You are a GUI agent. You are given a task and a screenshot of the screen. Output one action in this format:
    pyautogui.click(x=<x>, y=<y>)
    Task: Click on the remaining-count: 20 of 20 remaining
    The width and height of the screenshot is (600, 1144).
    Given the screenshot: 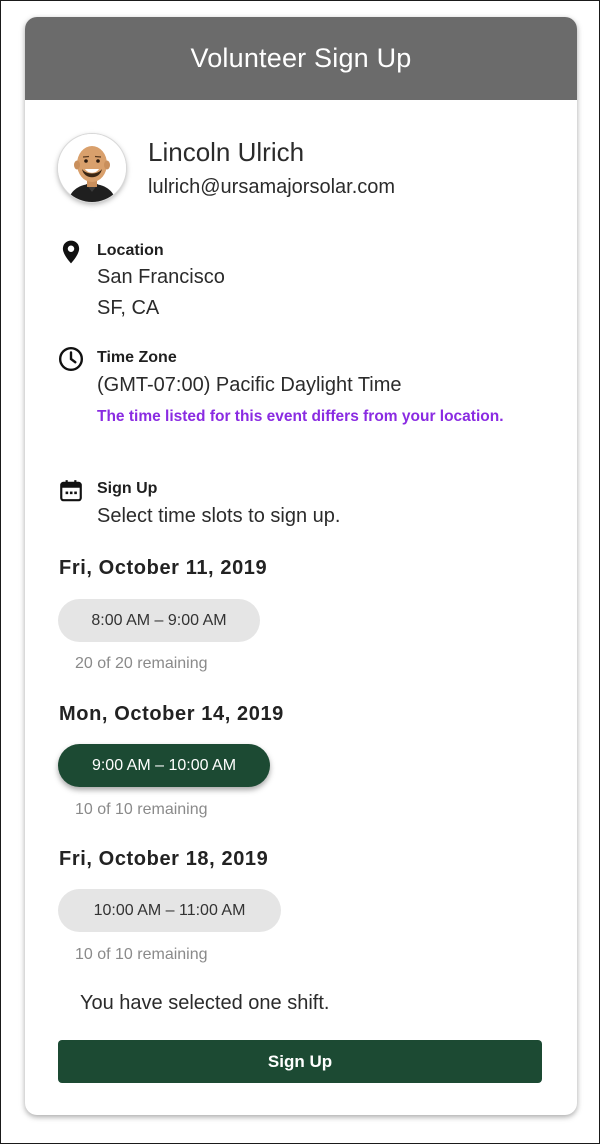 What is the action you would take?
    pyautogui.click(x=141, y=663)
    